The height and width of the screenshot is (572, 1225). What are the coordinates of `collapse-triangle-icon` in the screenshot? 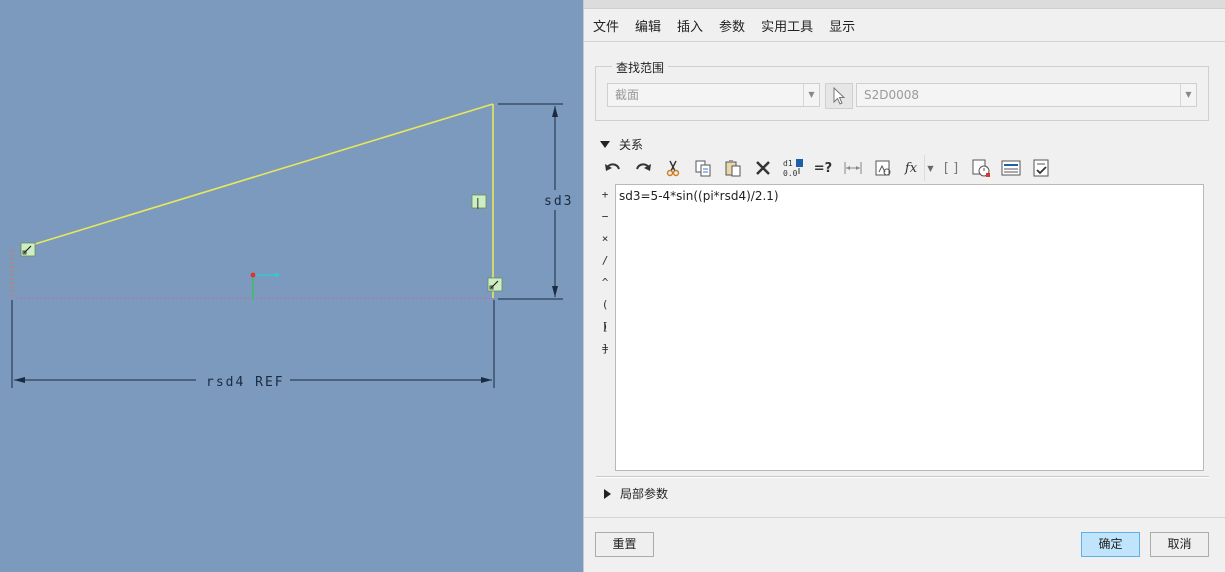 It's located at (605, 144).